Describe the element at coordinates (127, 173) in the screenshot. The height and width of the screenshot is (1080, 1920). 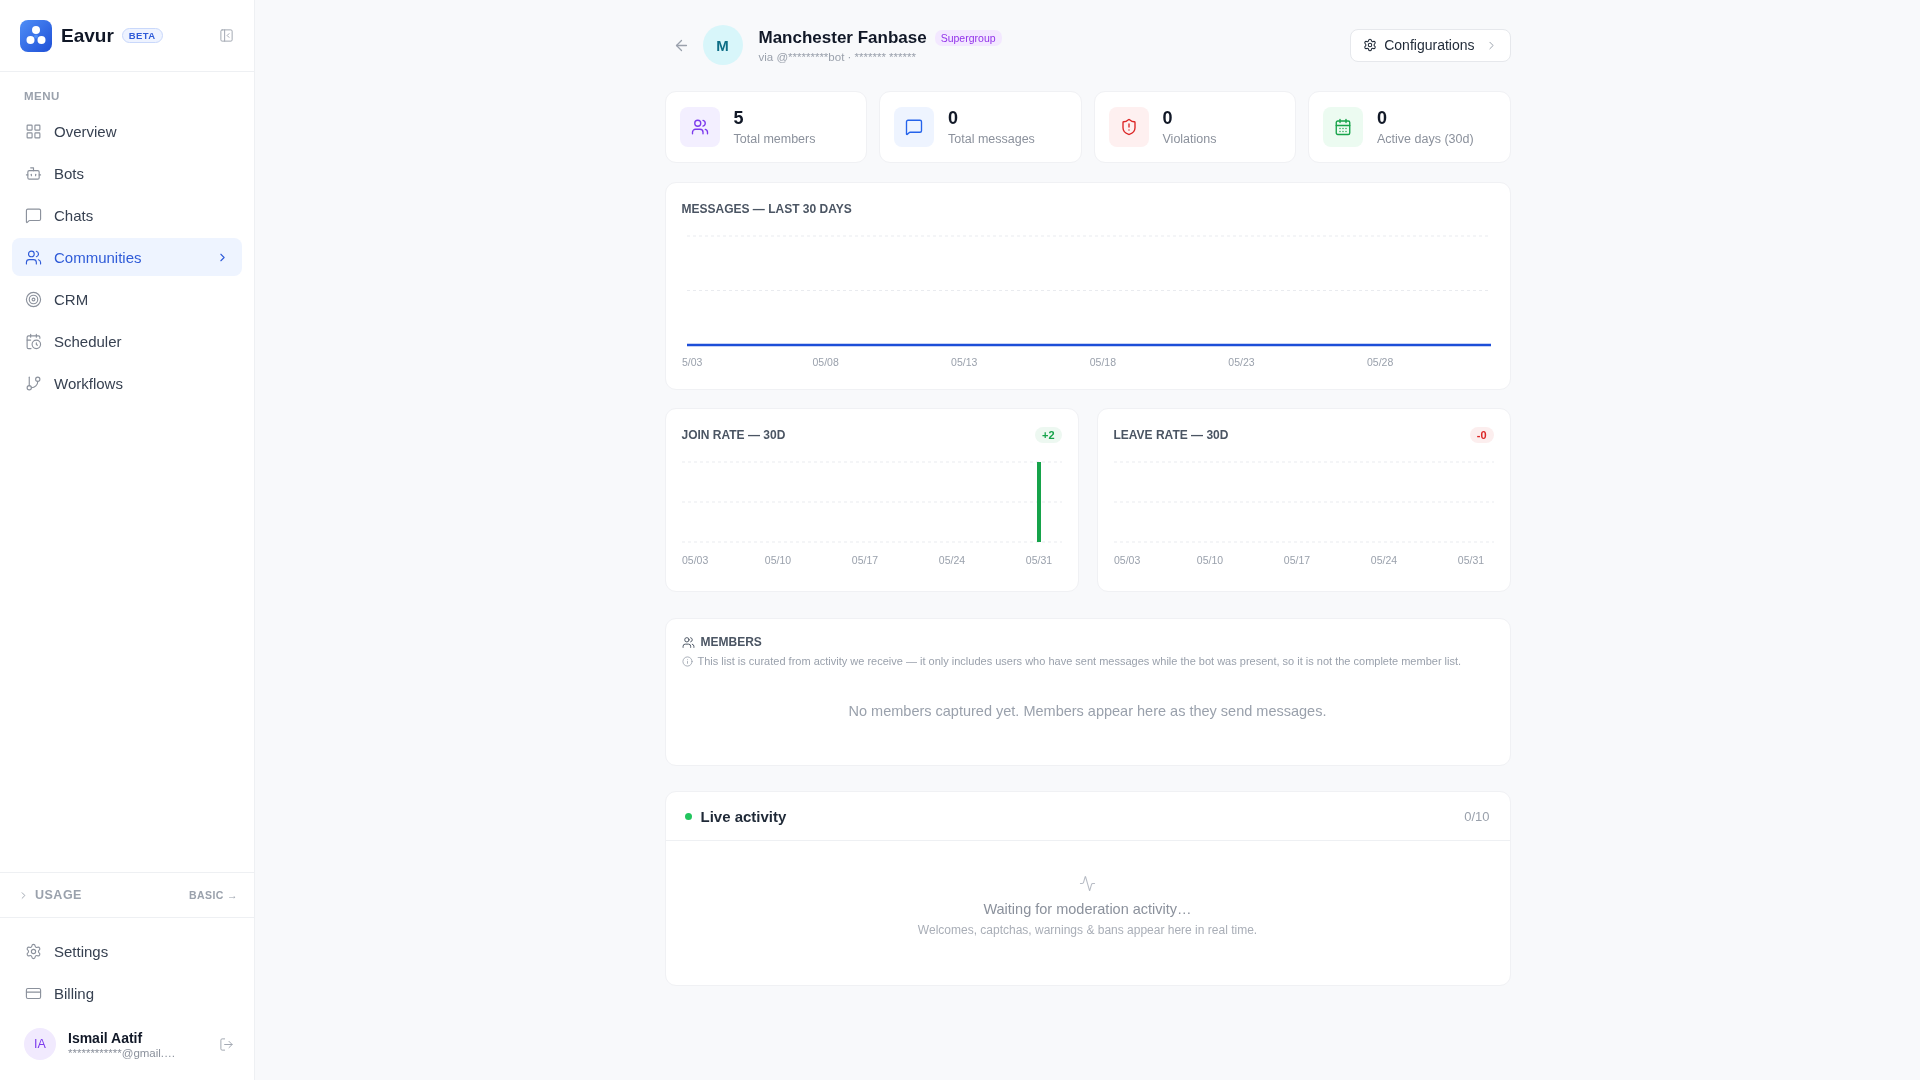
I see `nav-item: Bots` at that location.